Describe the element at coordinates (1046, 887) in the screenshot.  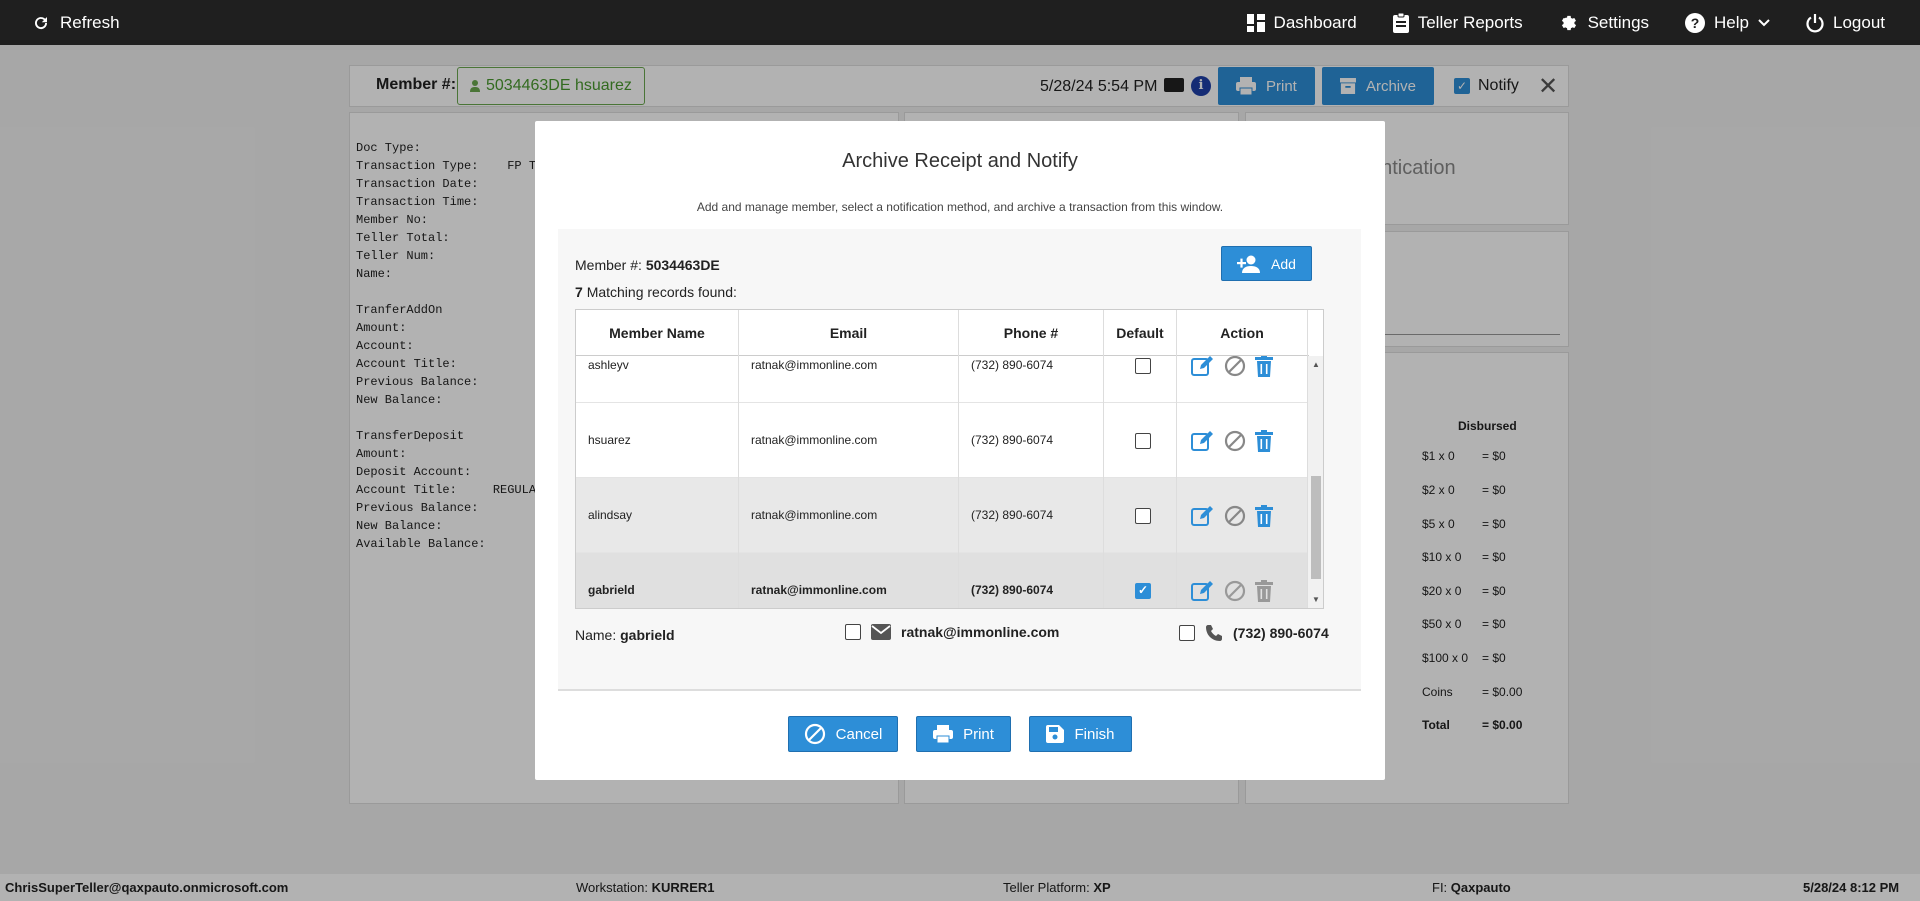
I see `platform-label: Teller Platform:` at that location.